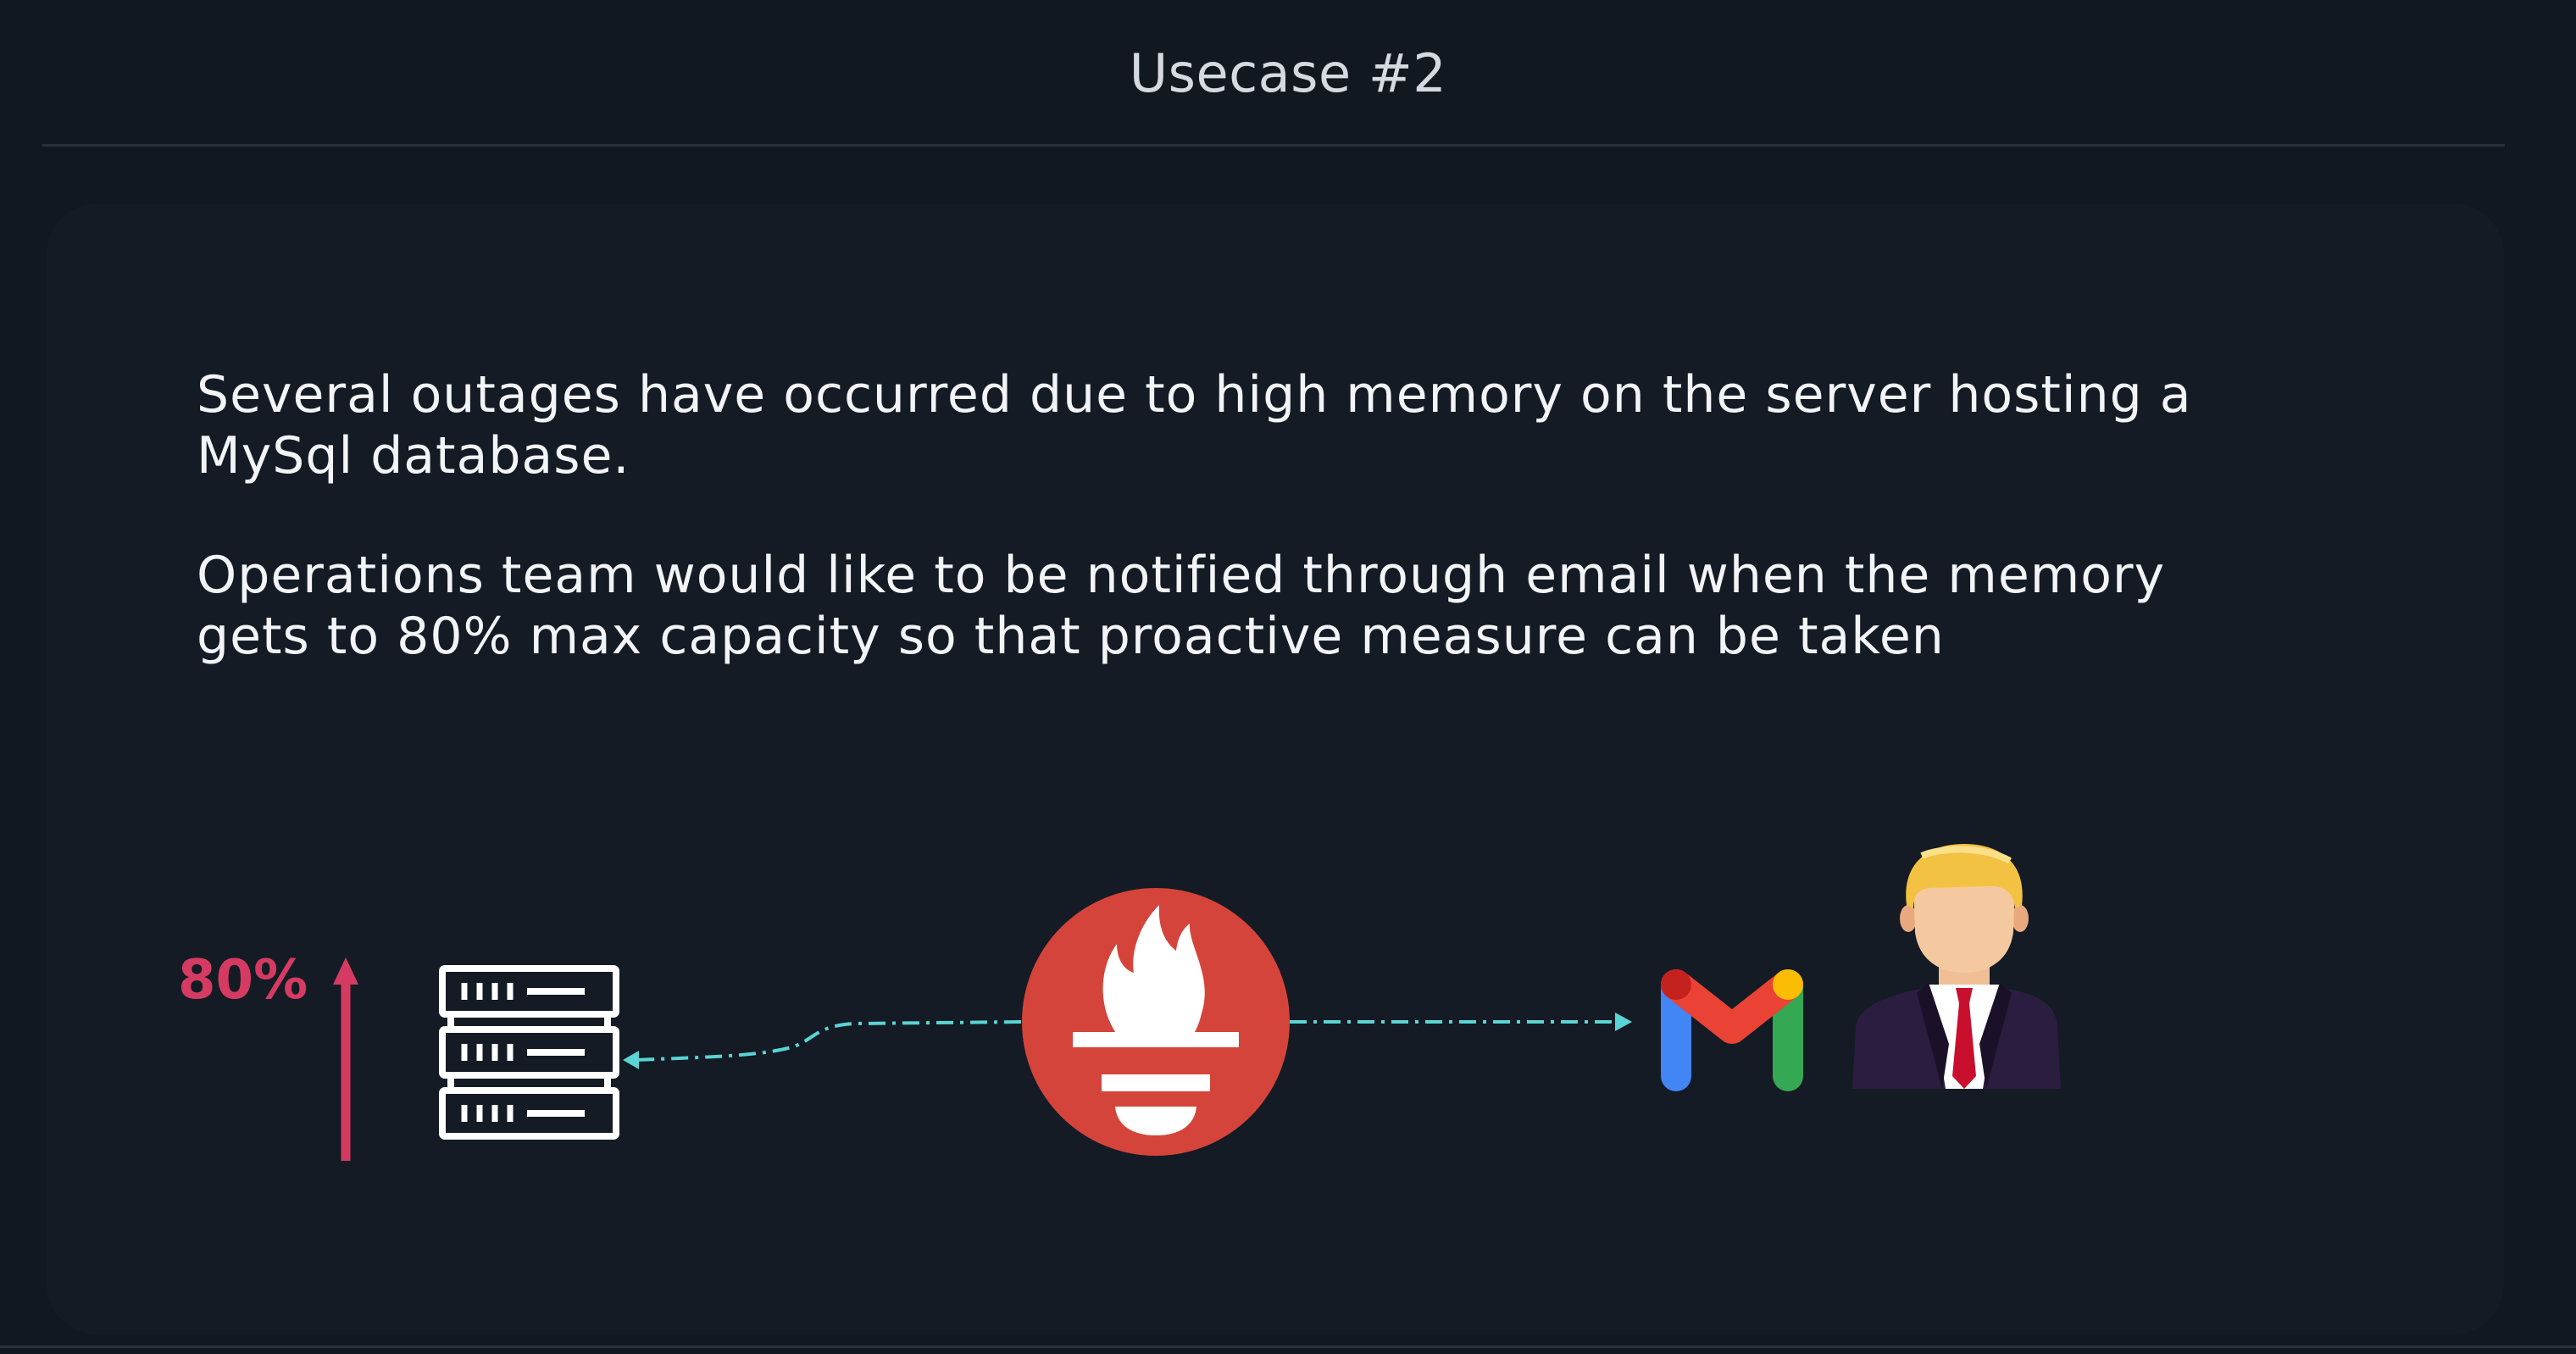 Image resolution: width=2576 pixels, height=1354 pixels. What do you see at coordinates (1956, 966) in the screenshot?
I see `businessman-icon` at bounding box center [1956, 966].